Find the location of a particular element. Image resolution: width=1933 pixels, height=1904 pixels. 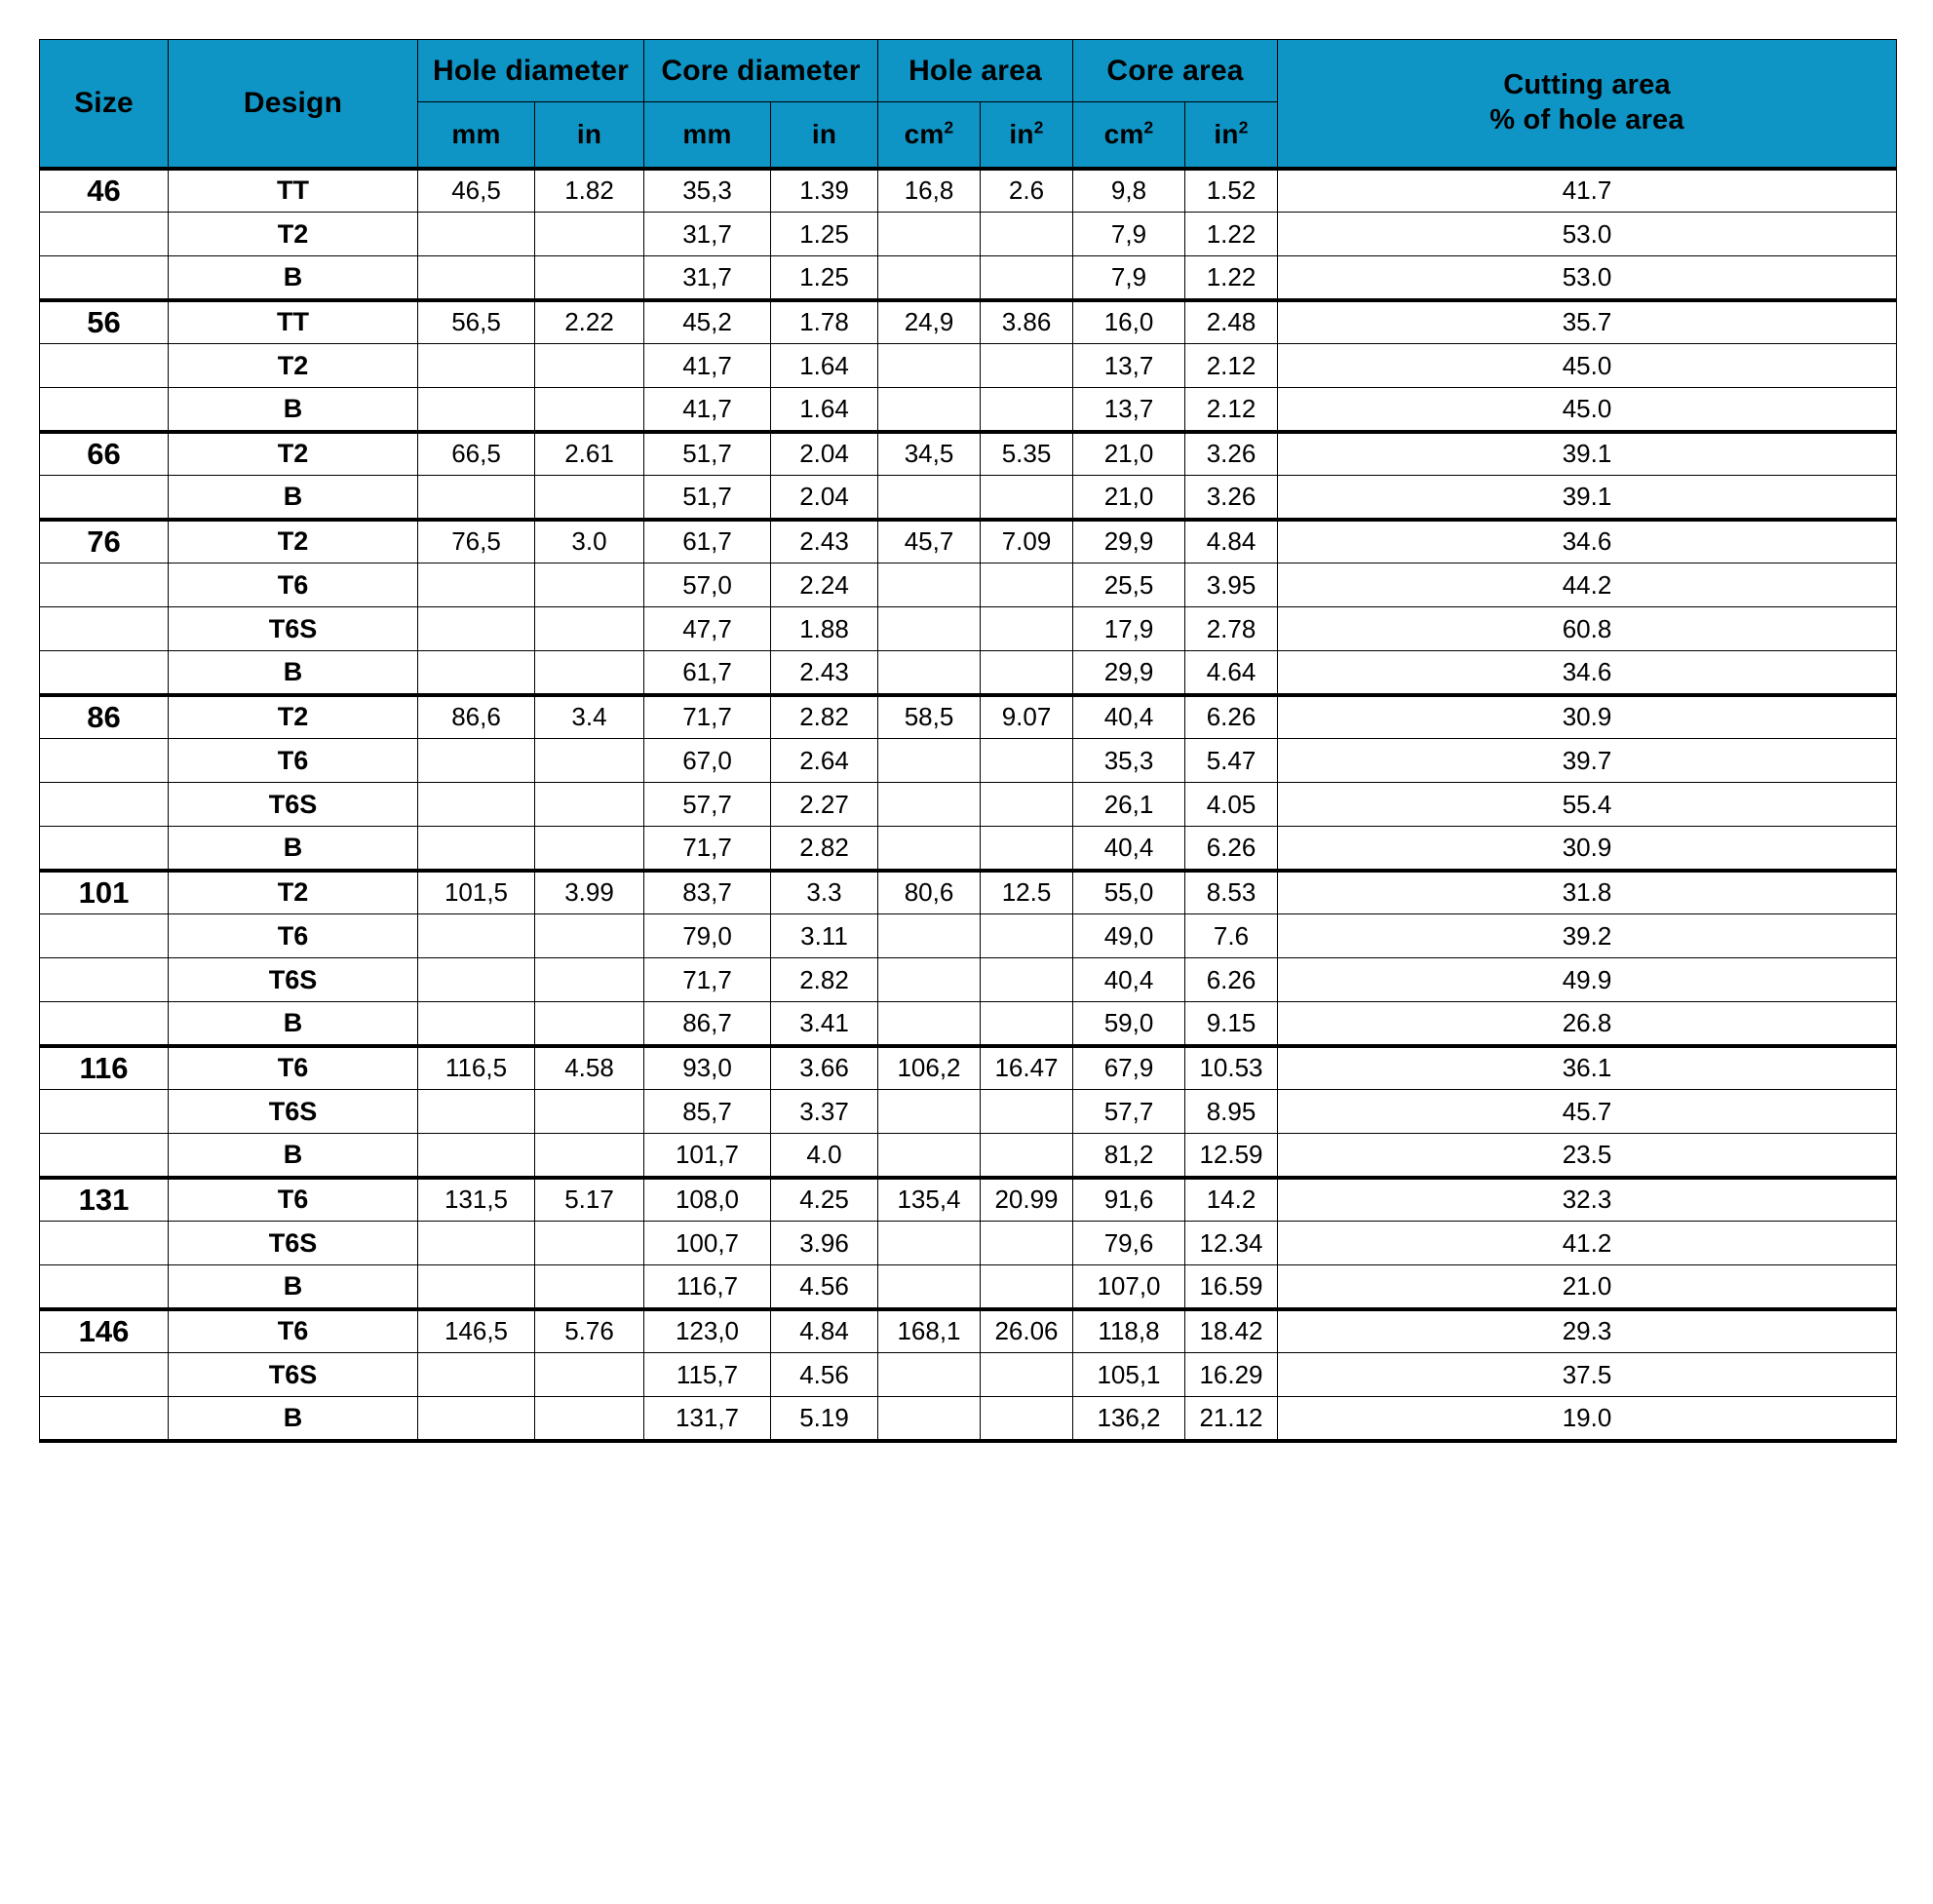

table-row: T6S 47,7 1.88 17,9 2.78 60.8 is located at coordinates (968, 628).